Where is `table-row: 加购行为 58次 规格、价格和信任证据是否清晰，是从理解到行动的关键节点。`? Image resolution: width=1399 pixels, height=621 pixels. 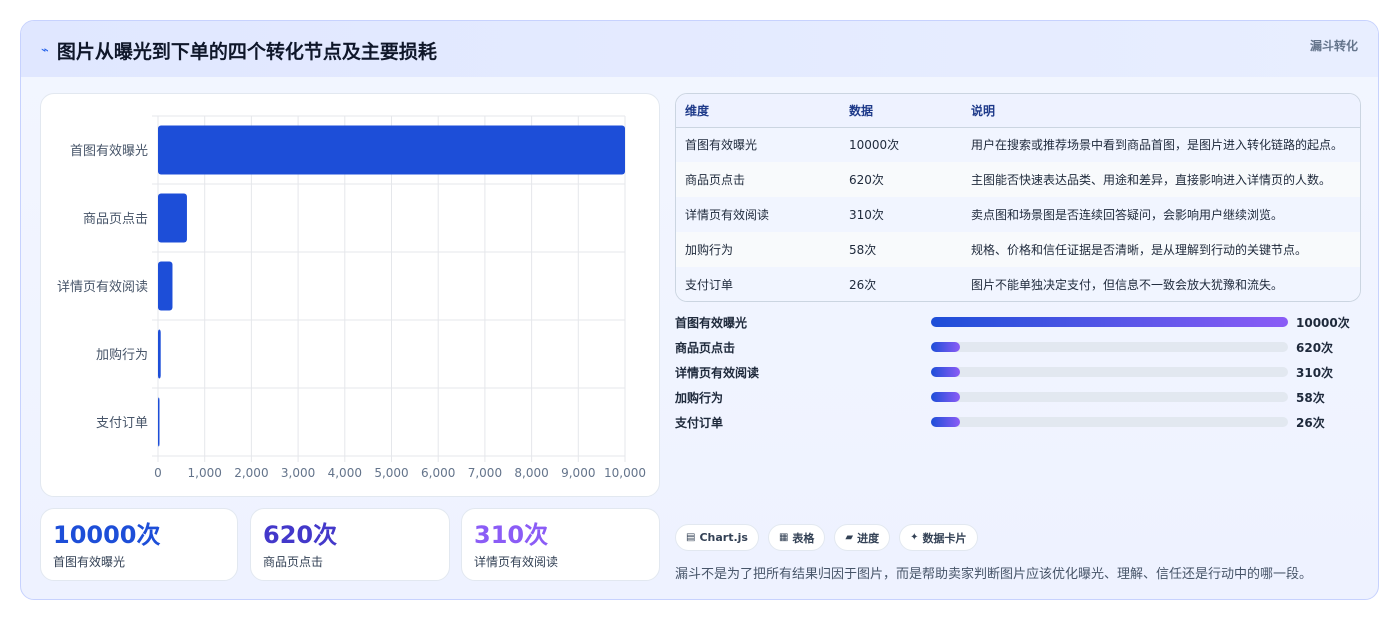
table-row: 加购行为 58次 规格、价格和信任证据是否清晰，是从理解到行动的关键节点。 is located at coordinates (1018, 249).